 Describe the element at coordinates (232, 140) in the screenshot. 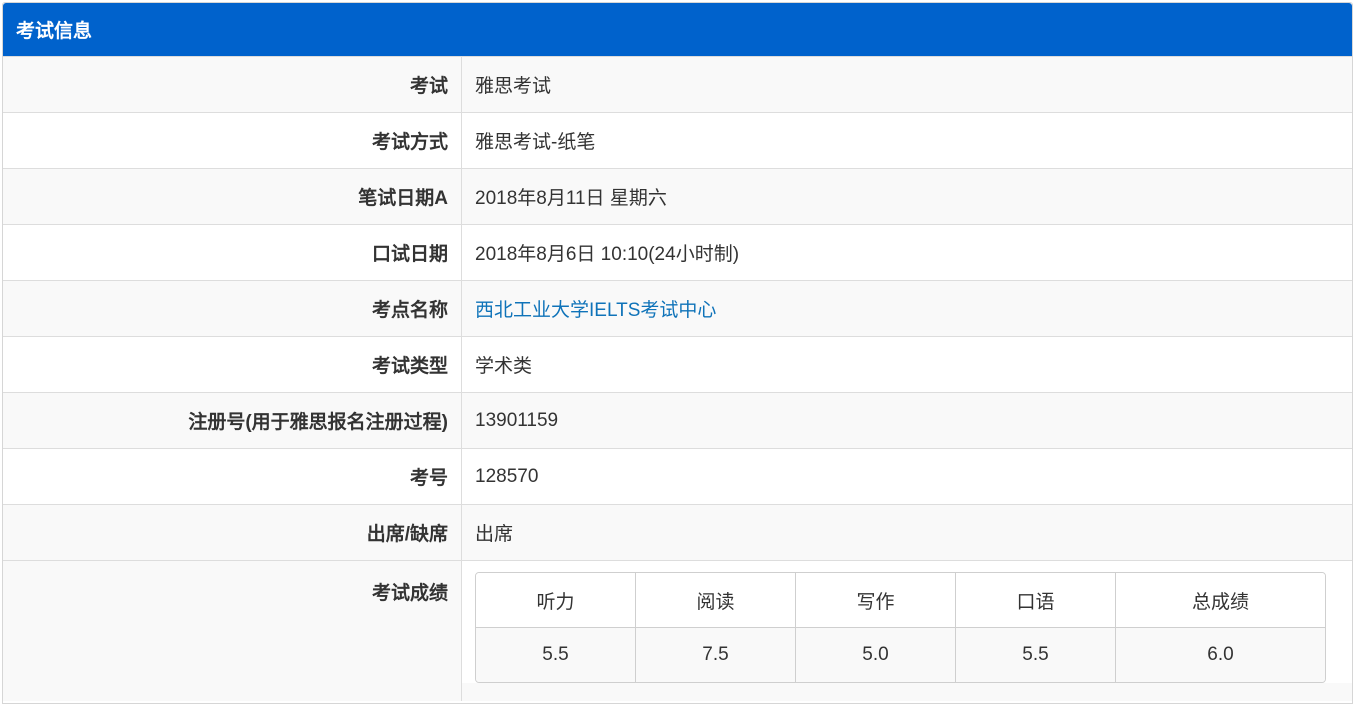

I see `row-label: 考试方式` at that location.